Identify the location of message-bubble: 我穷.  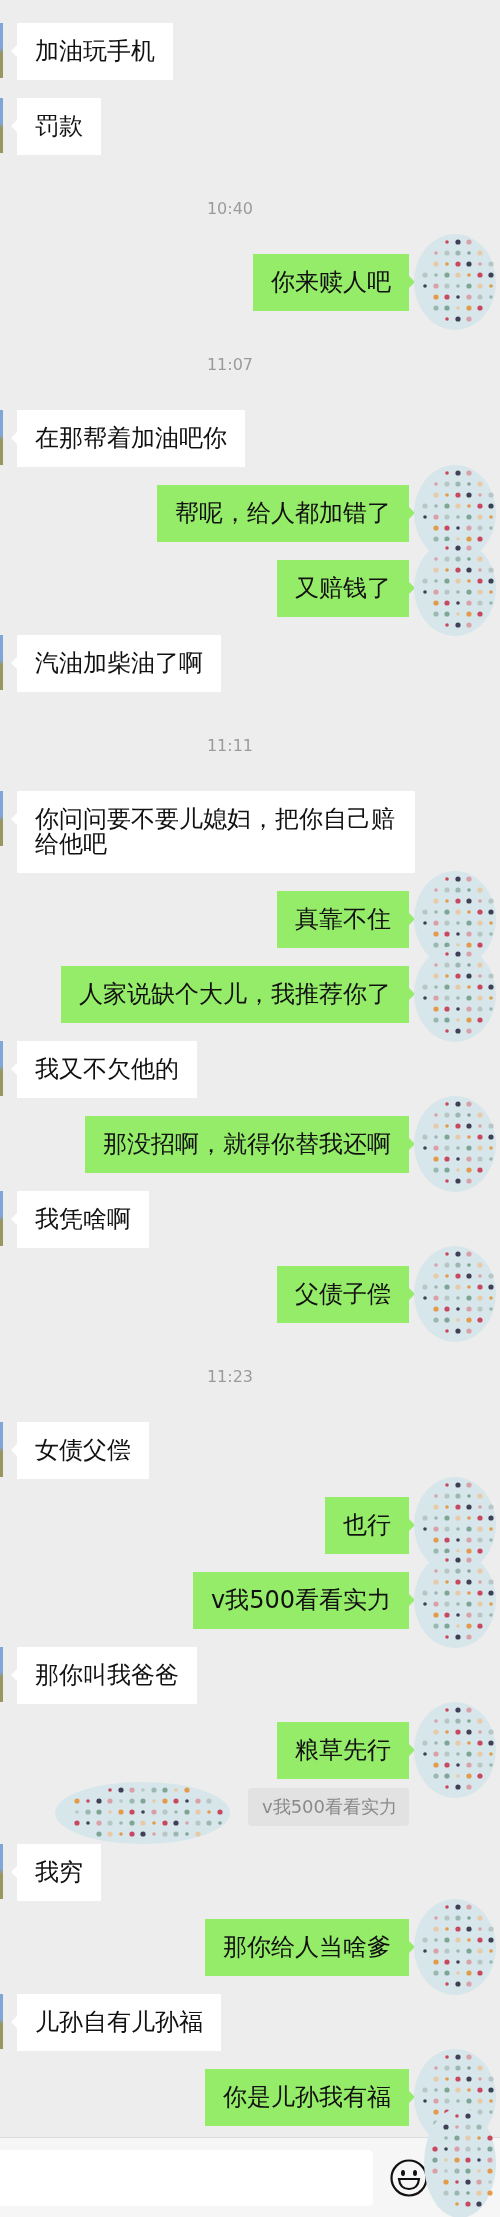
(56, 1872).